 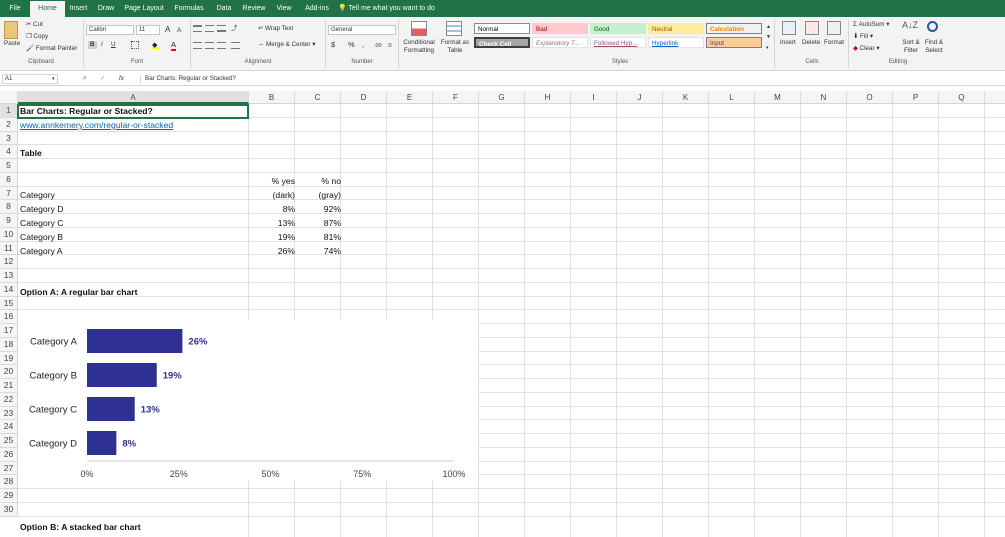 I want to click on tab-insert: Insert, so click(x=78, y=8).